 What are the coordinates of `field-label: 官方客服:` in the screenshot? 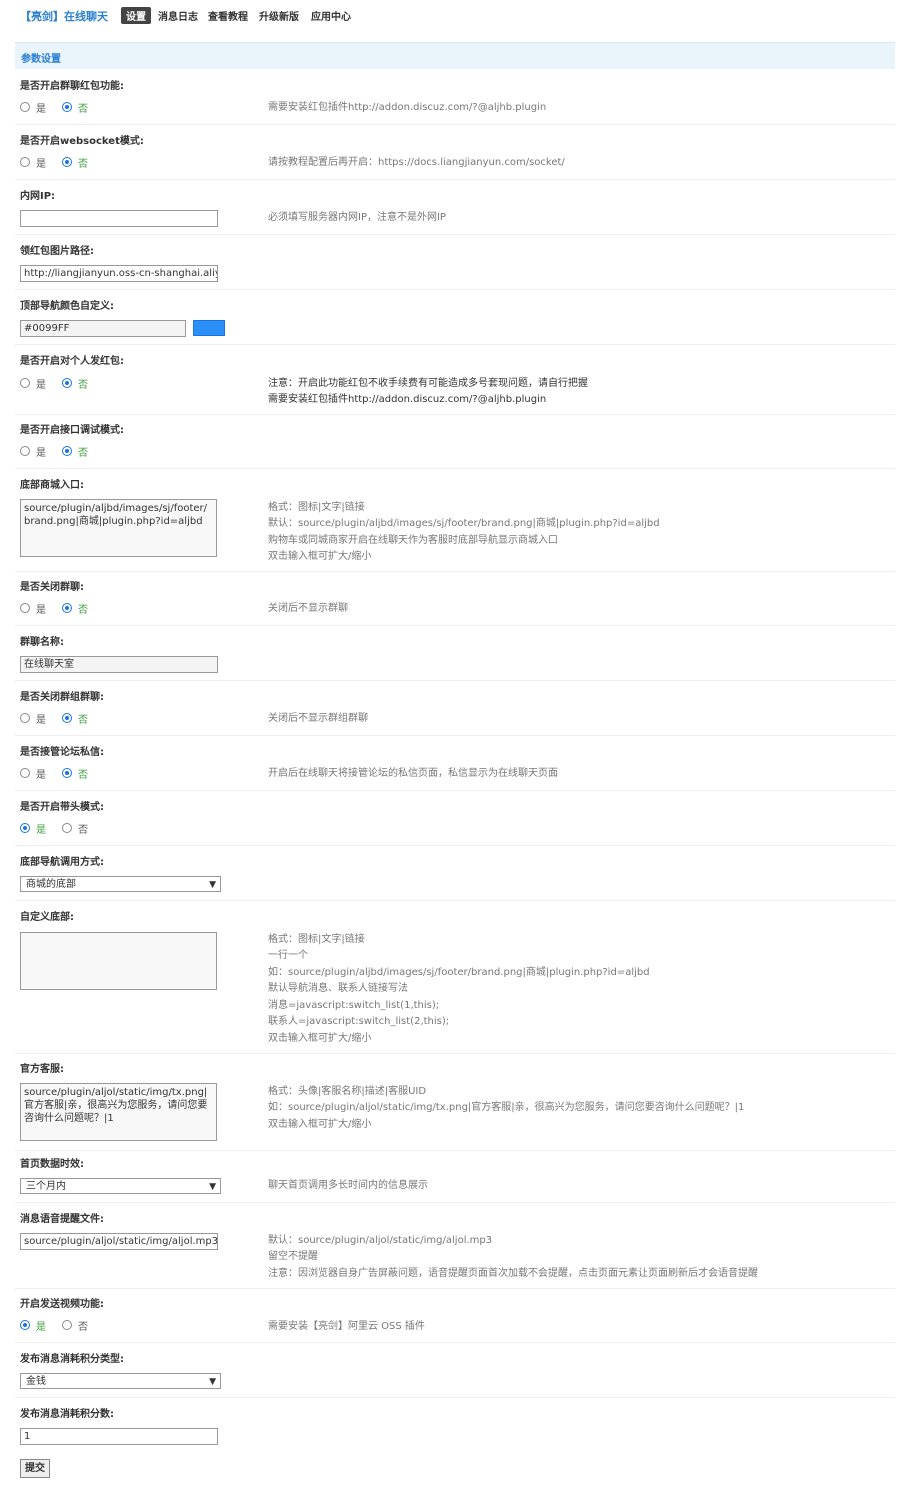 It's located at (42, 1069).